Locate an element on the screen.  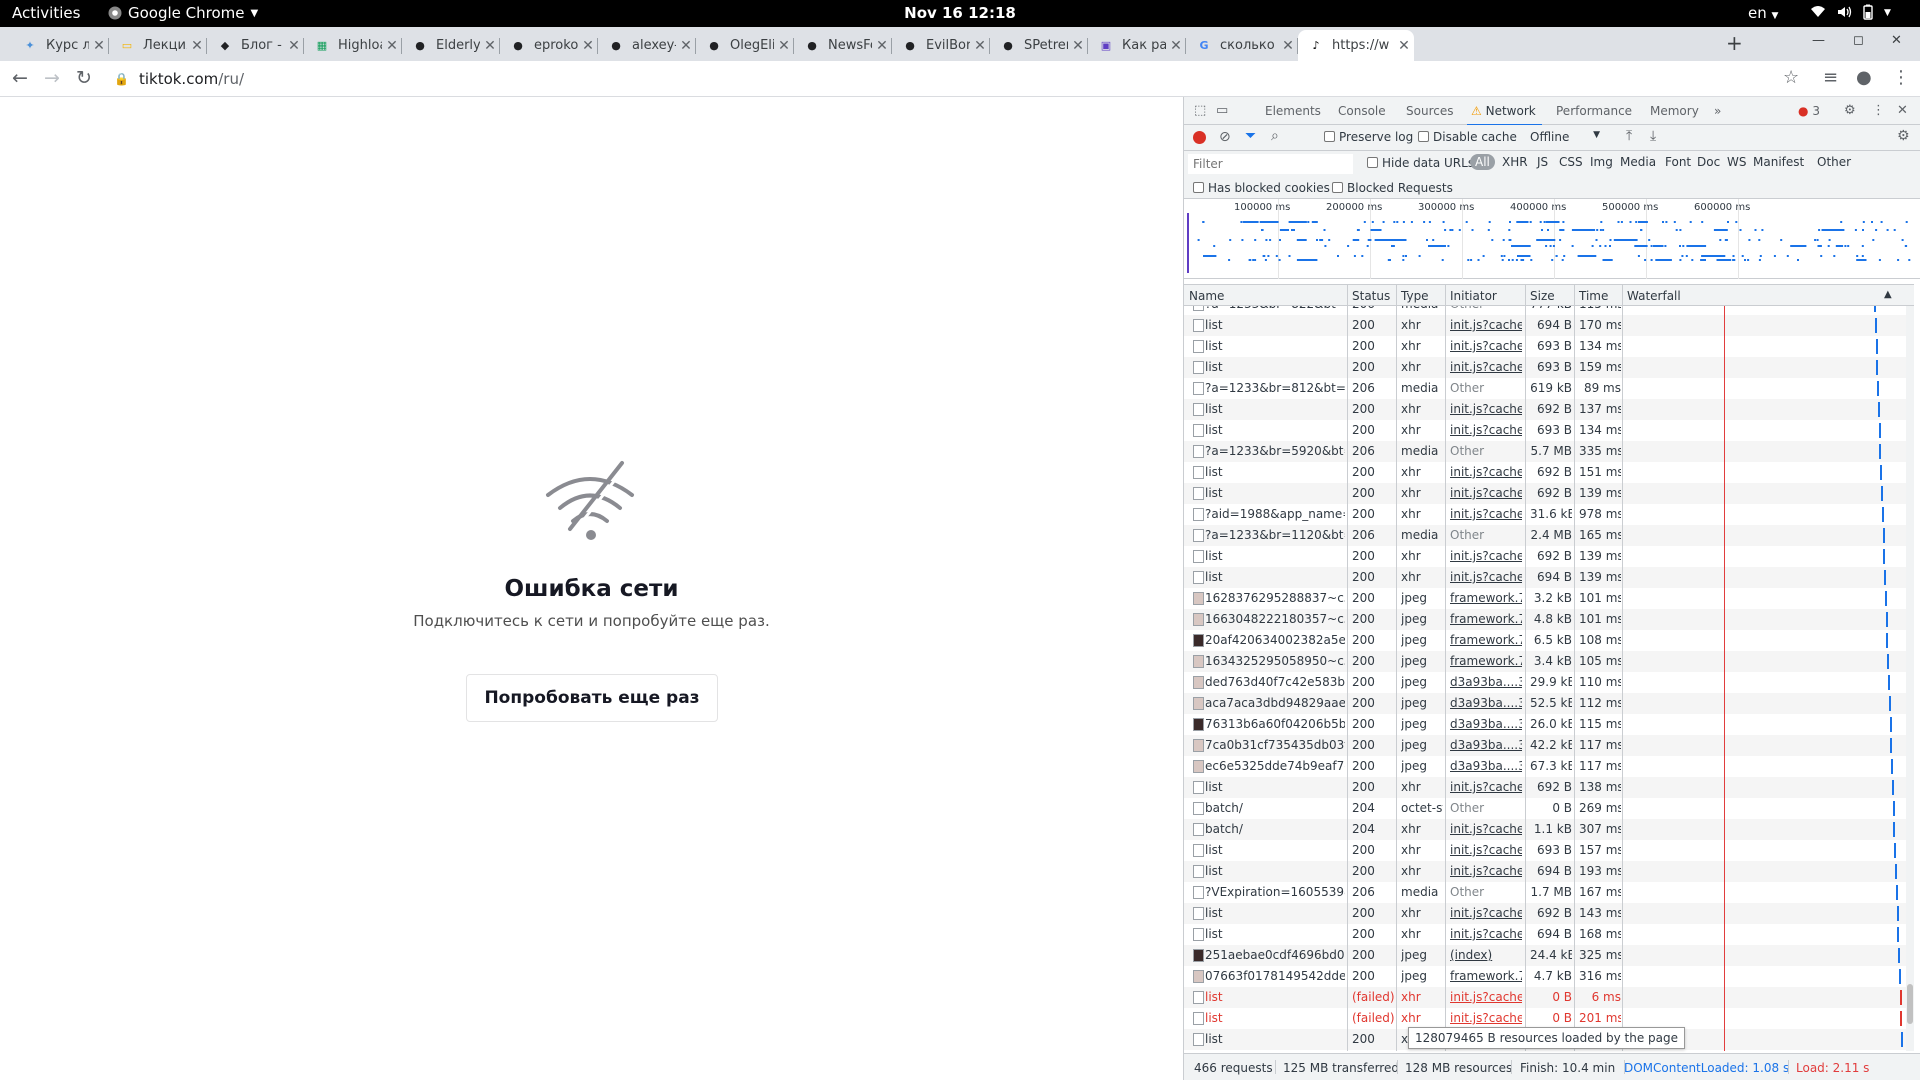
download-icon: ⤓ is located at coordinates (1653, 136).